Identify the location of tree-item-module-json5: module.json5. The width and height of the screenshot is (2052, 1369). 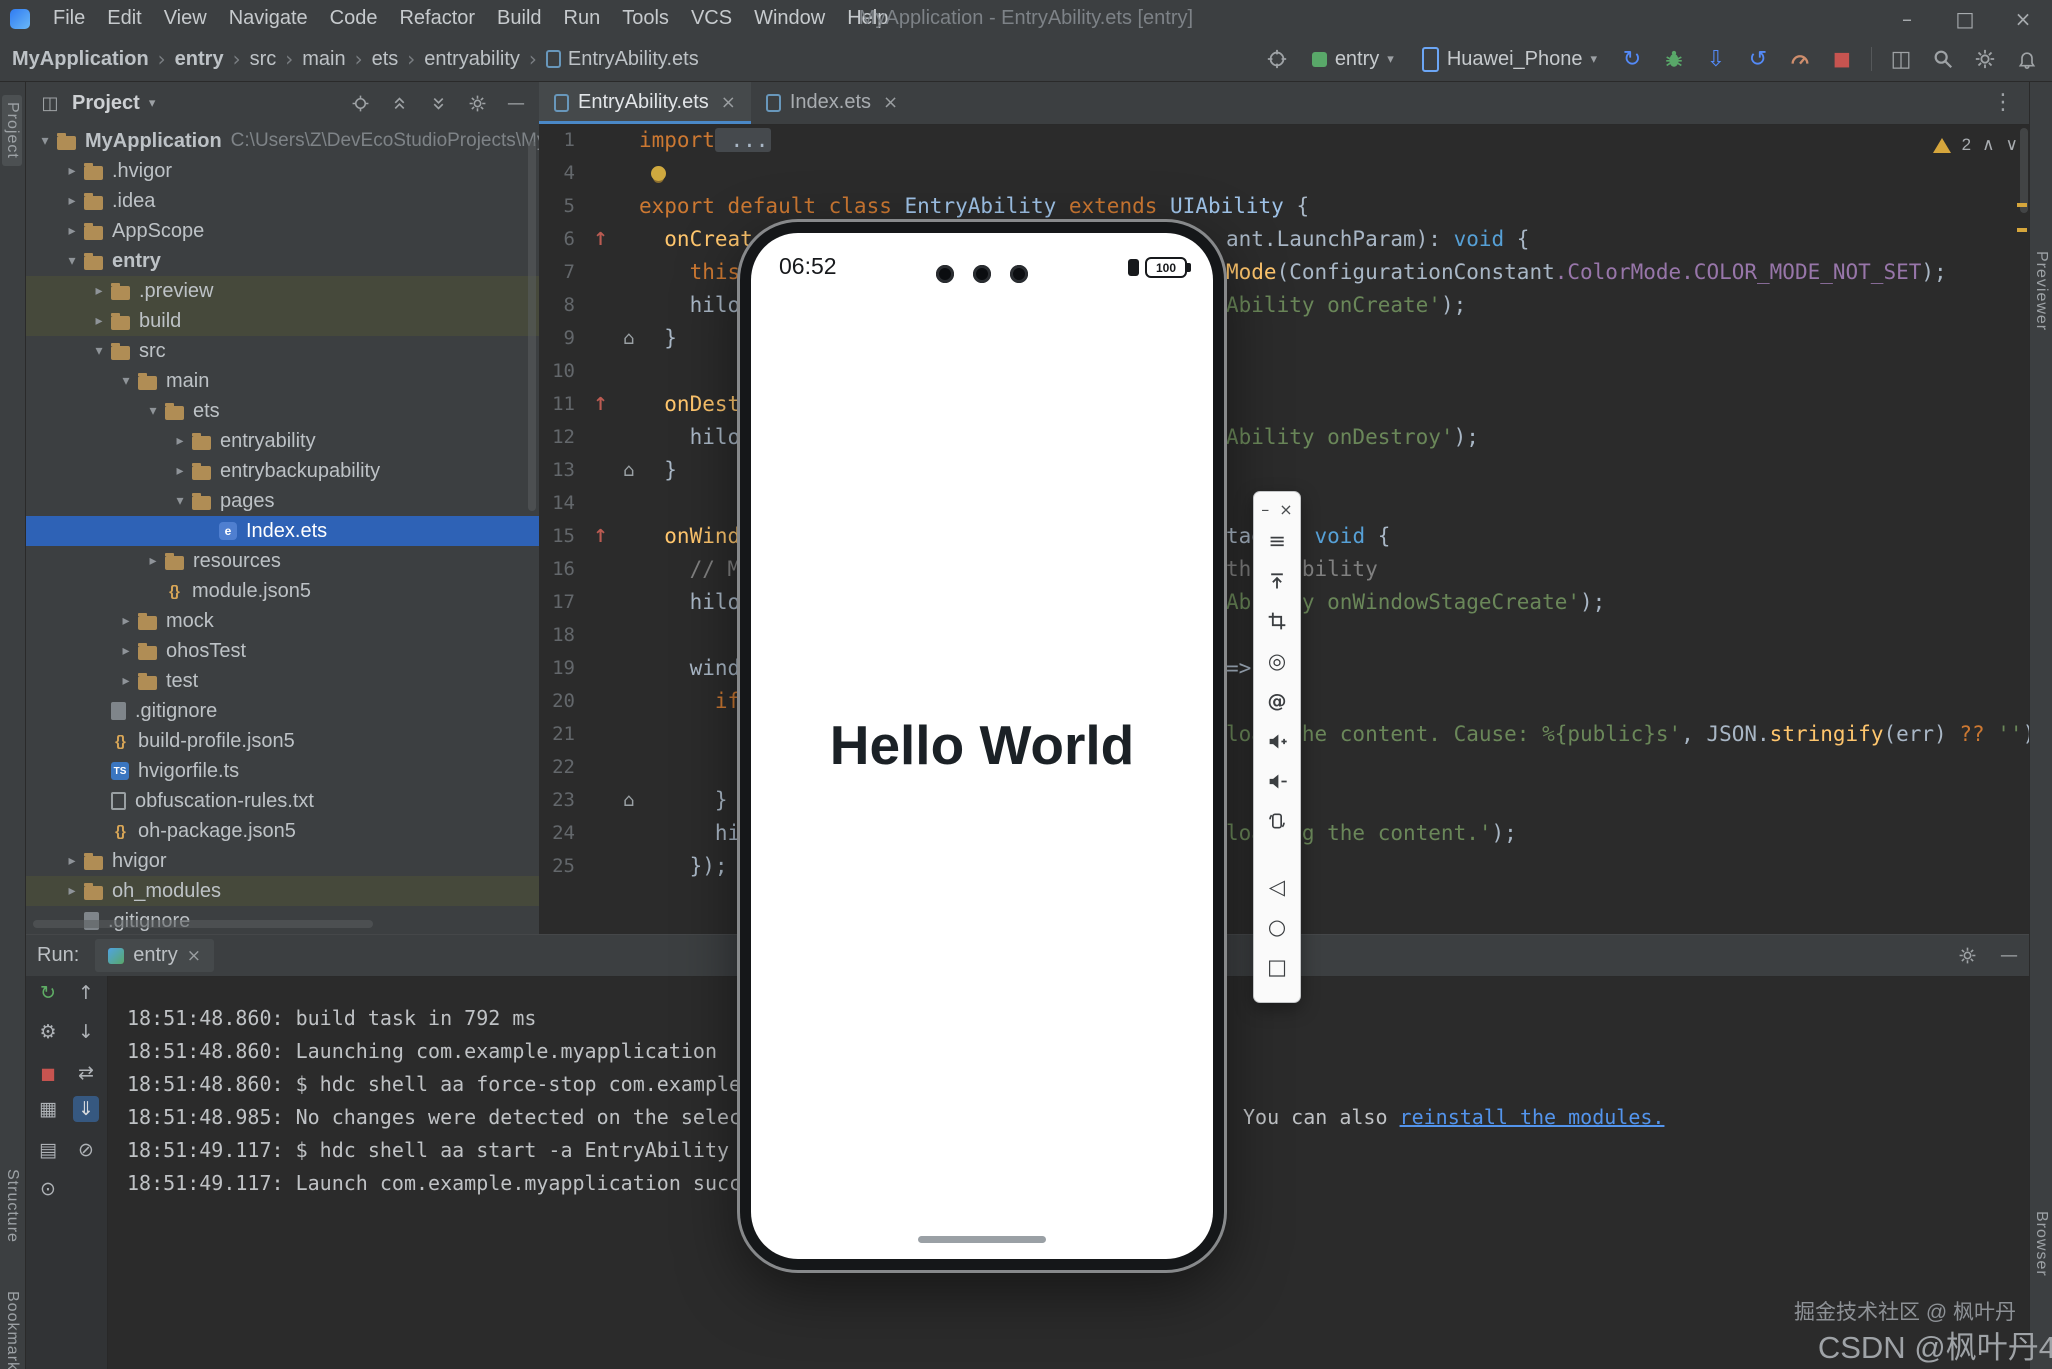
(282, 591).